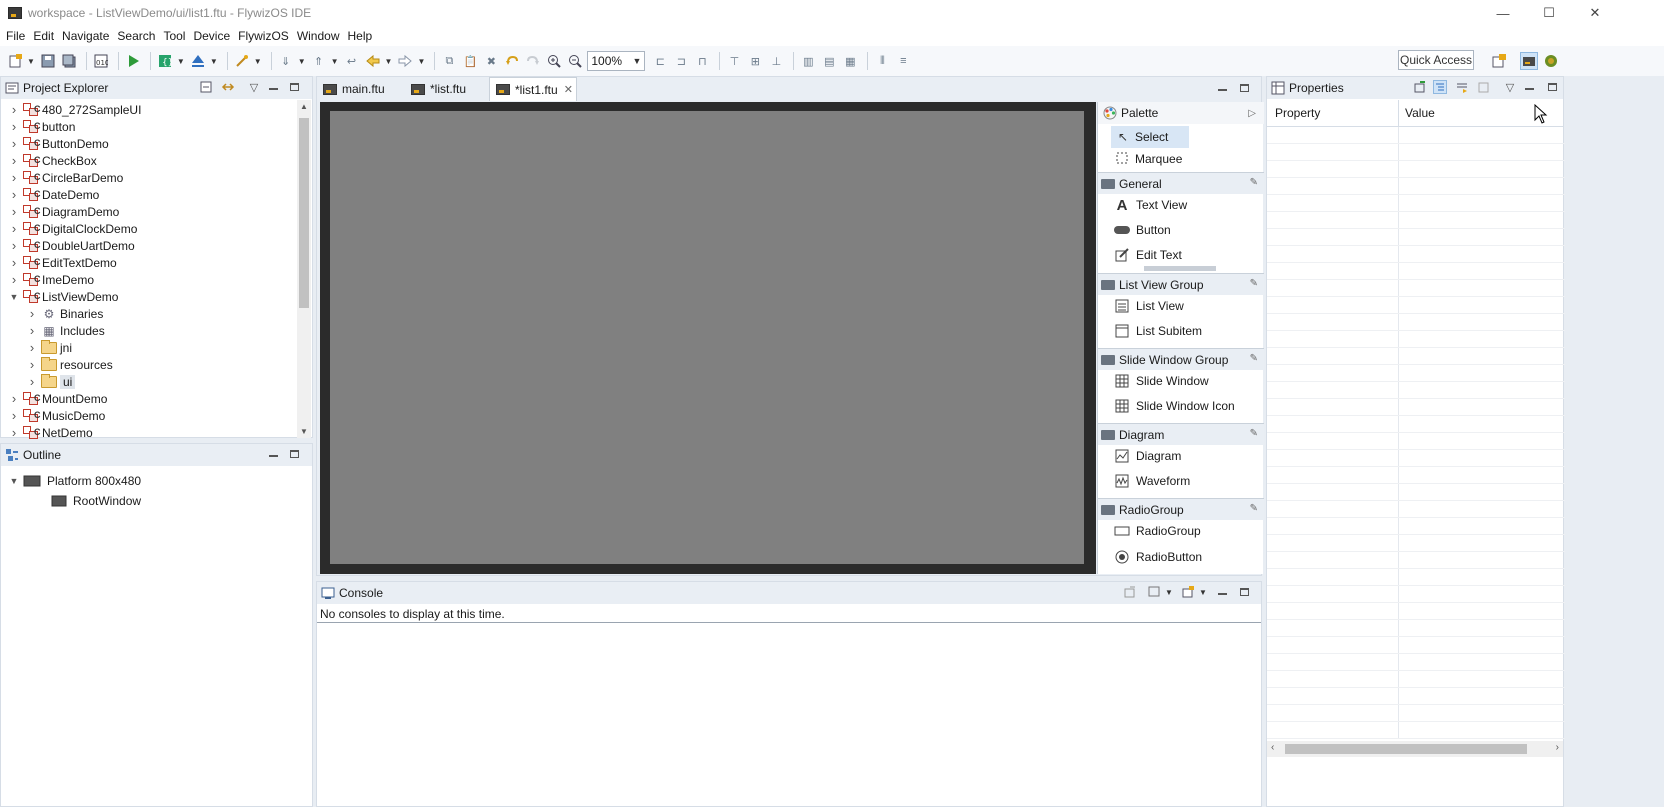 Image resolution: width=1664 pixels, height=807 pixels. Describe the element at coordinates (903, 61) in the screenshot. I see `distribute-v-icon: ≡` at that location.